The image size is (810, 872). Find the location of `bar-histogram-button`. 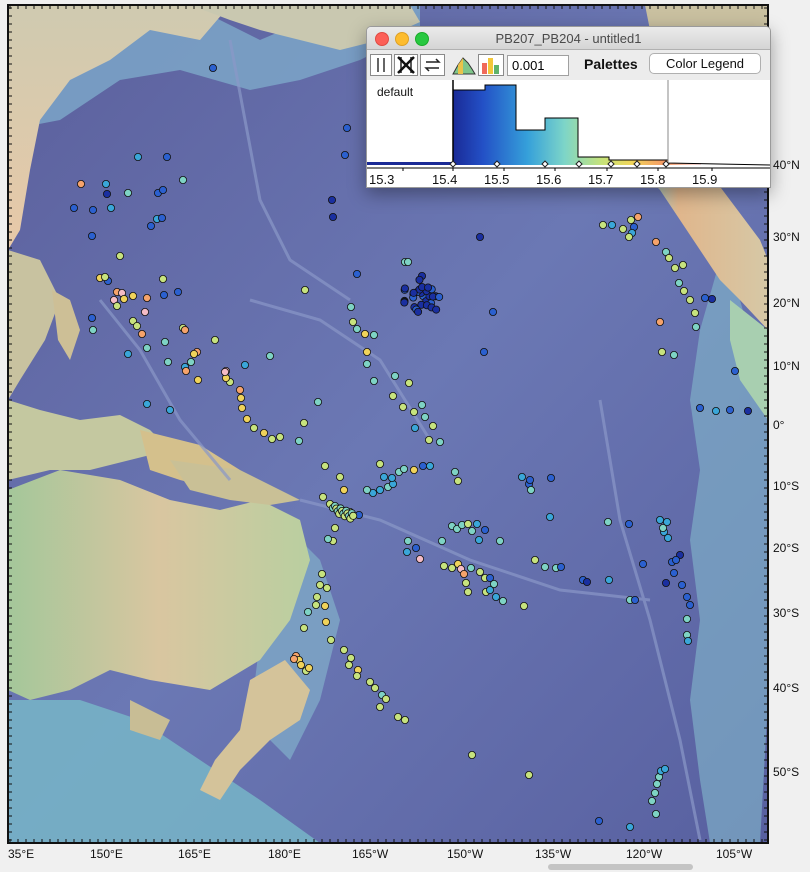

bar-histogram-button is located at coordinates (491, 65).